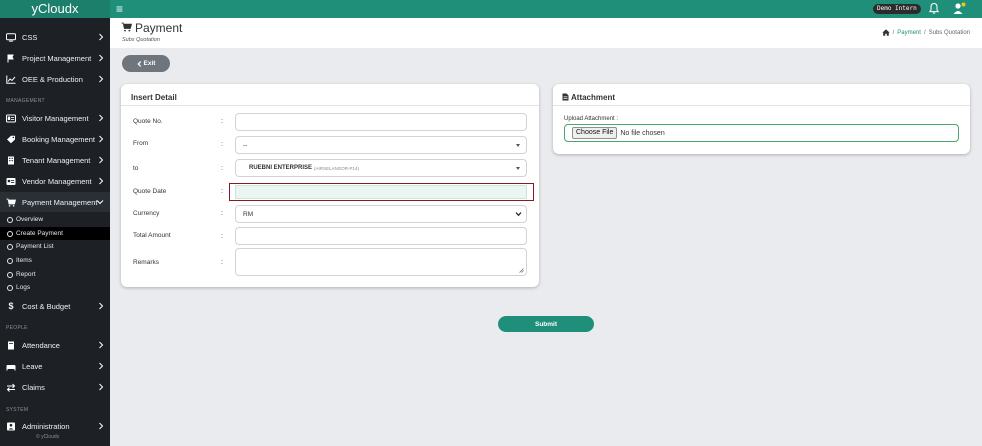  What do you see at coordinates (11, 79) in the screenshot?
I see `chart-icon` at bounding box center [11, 79].